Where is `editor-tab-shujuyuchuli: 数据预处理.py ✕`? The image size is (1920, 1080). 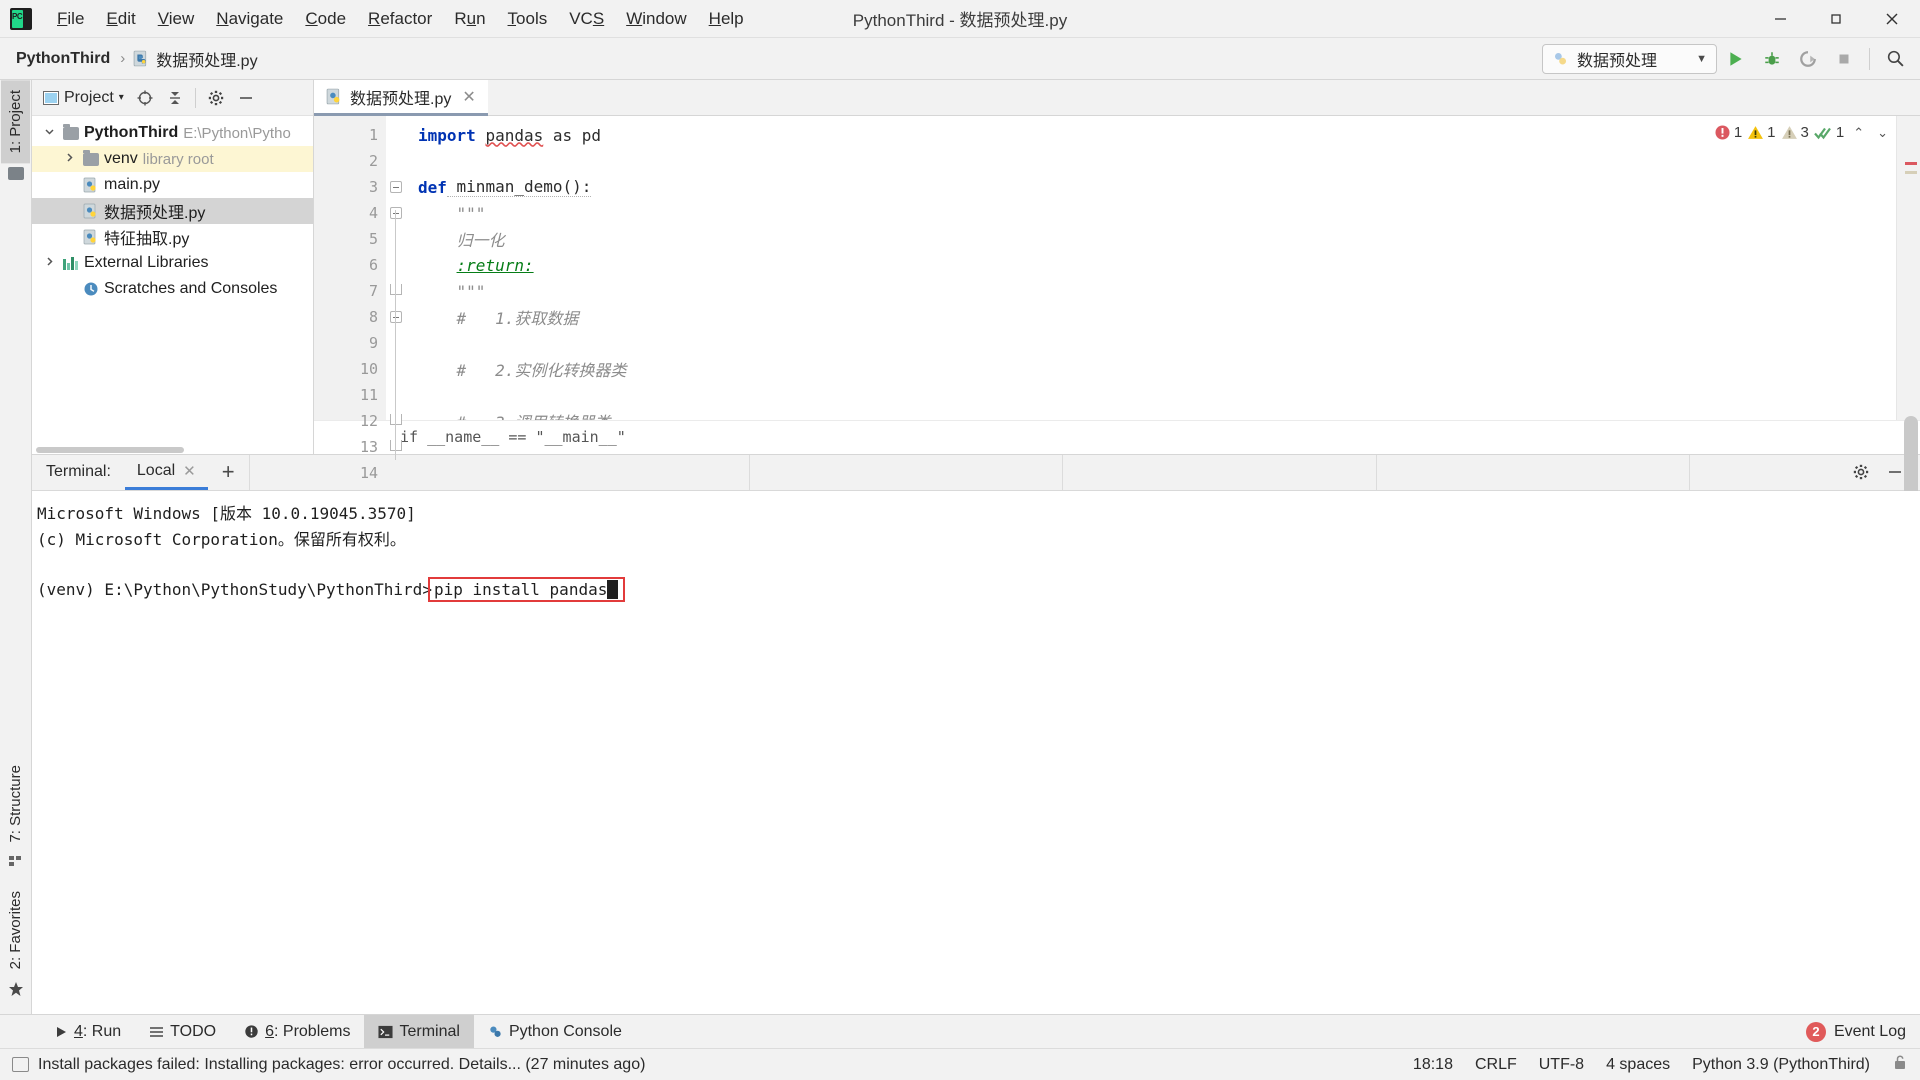
editor-tab-shujuyuchuli: 数据预处理.py ✕ is located at coordinates (401, 98).